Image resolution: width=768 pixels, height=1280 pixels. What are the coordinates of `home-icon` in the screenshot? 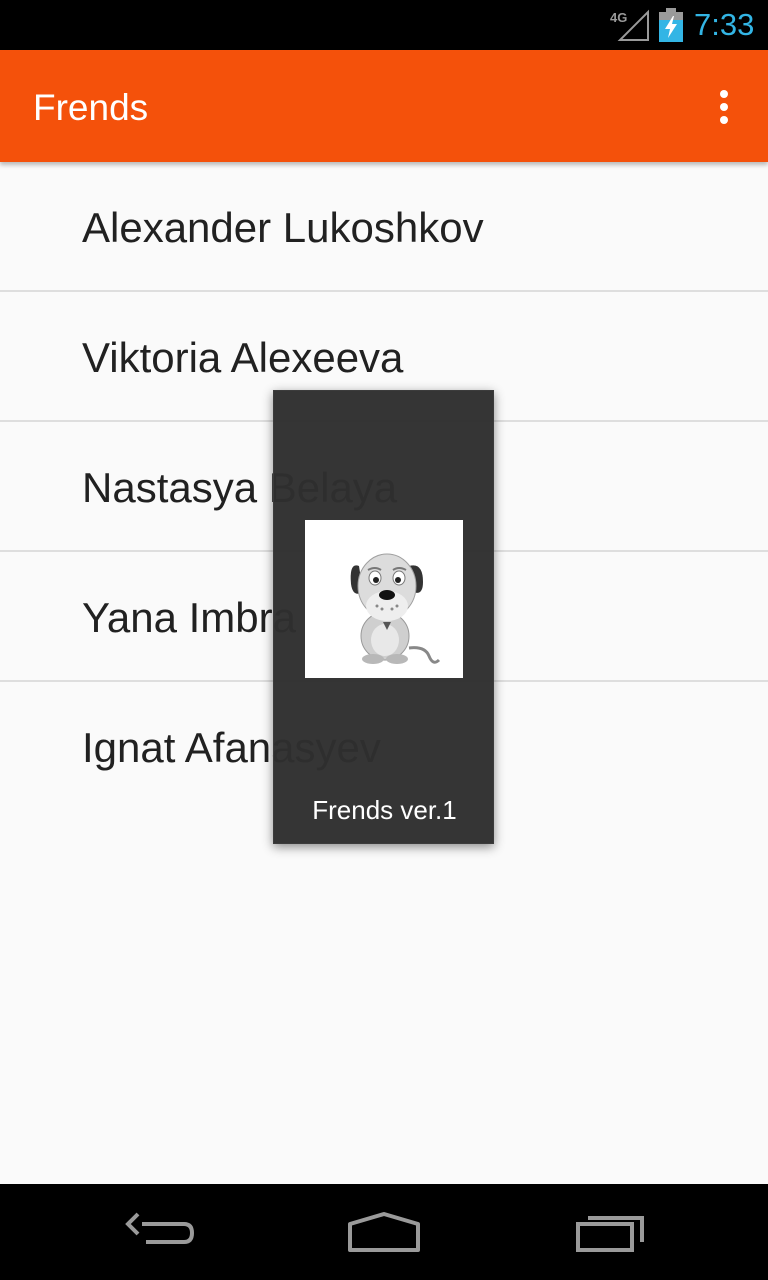 It's located at (384, 1232).